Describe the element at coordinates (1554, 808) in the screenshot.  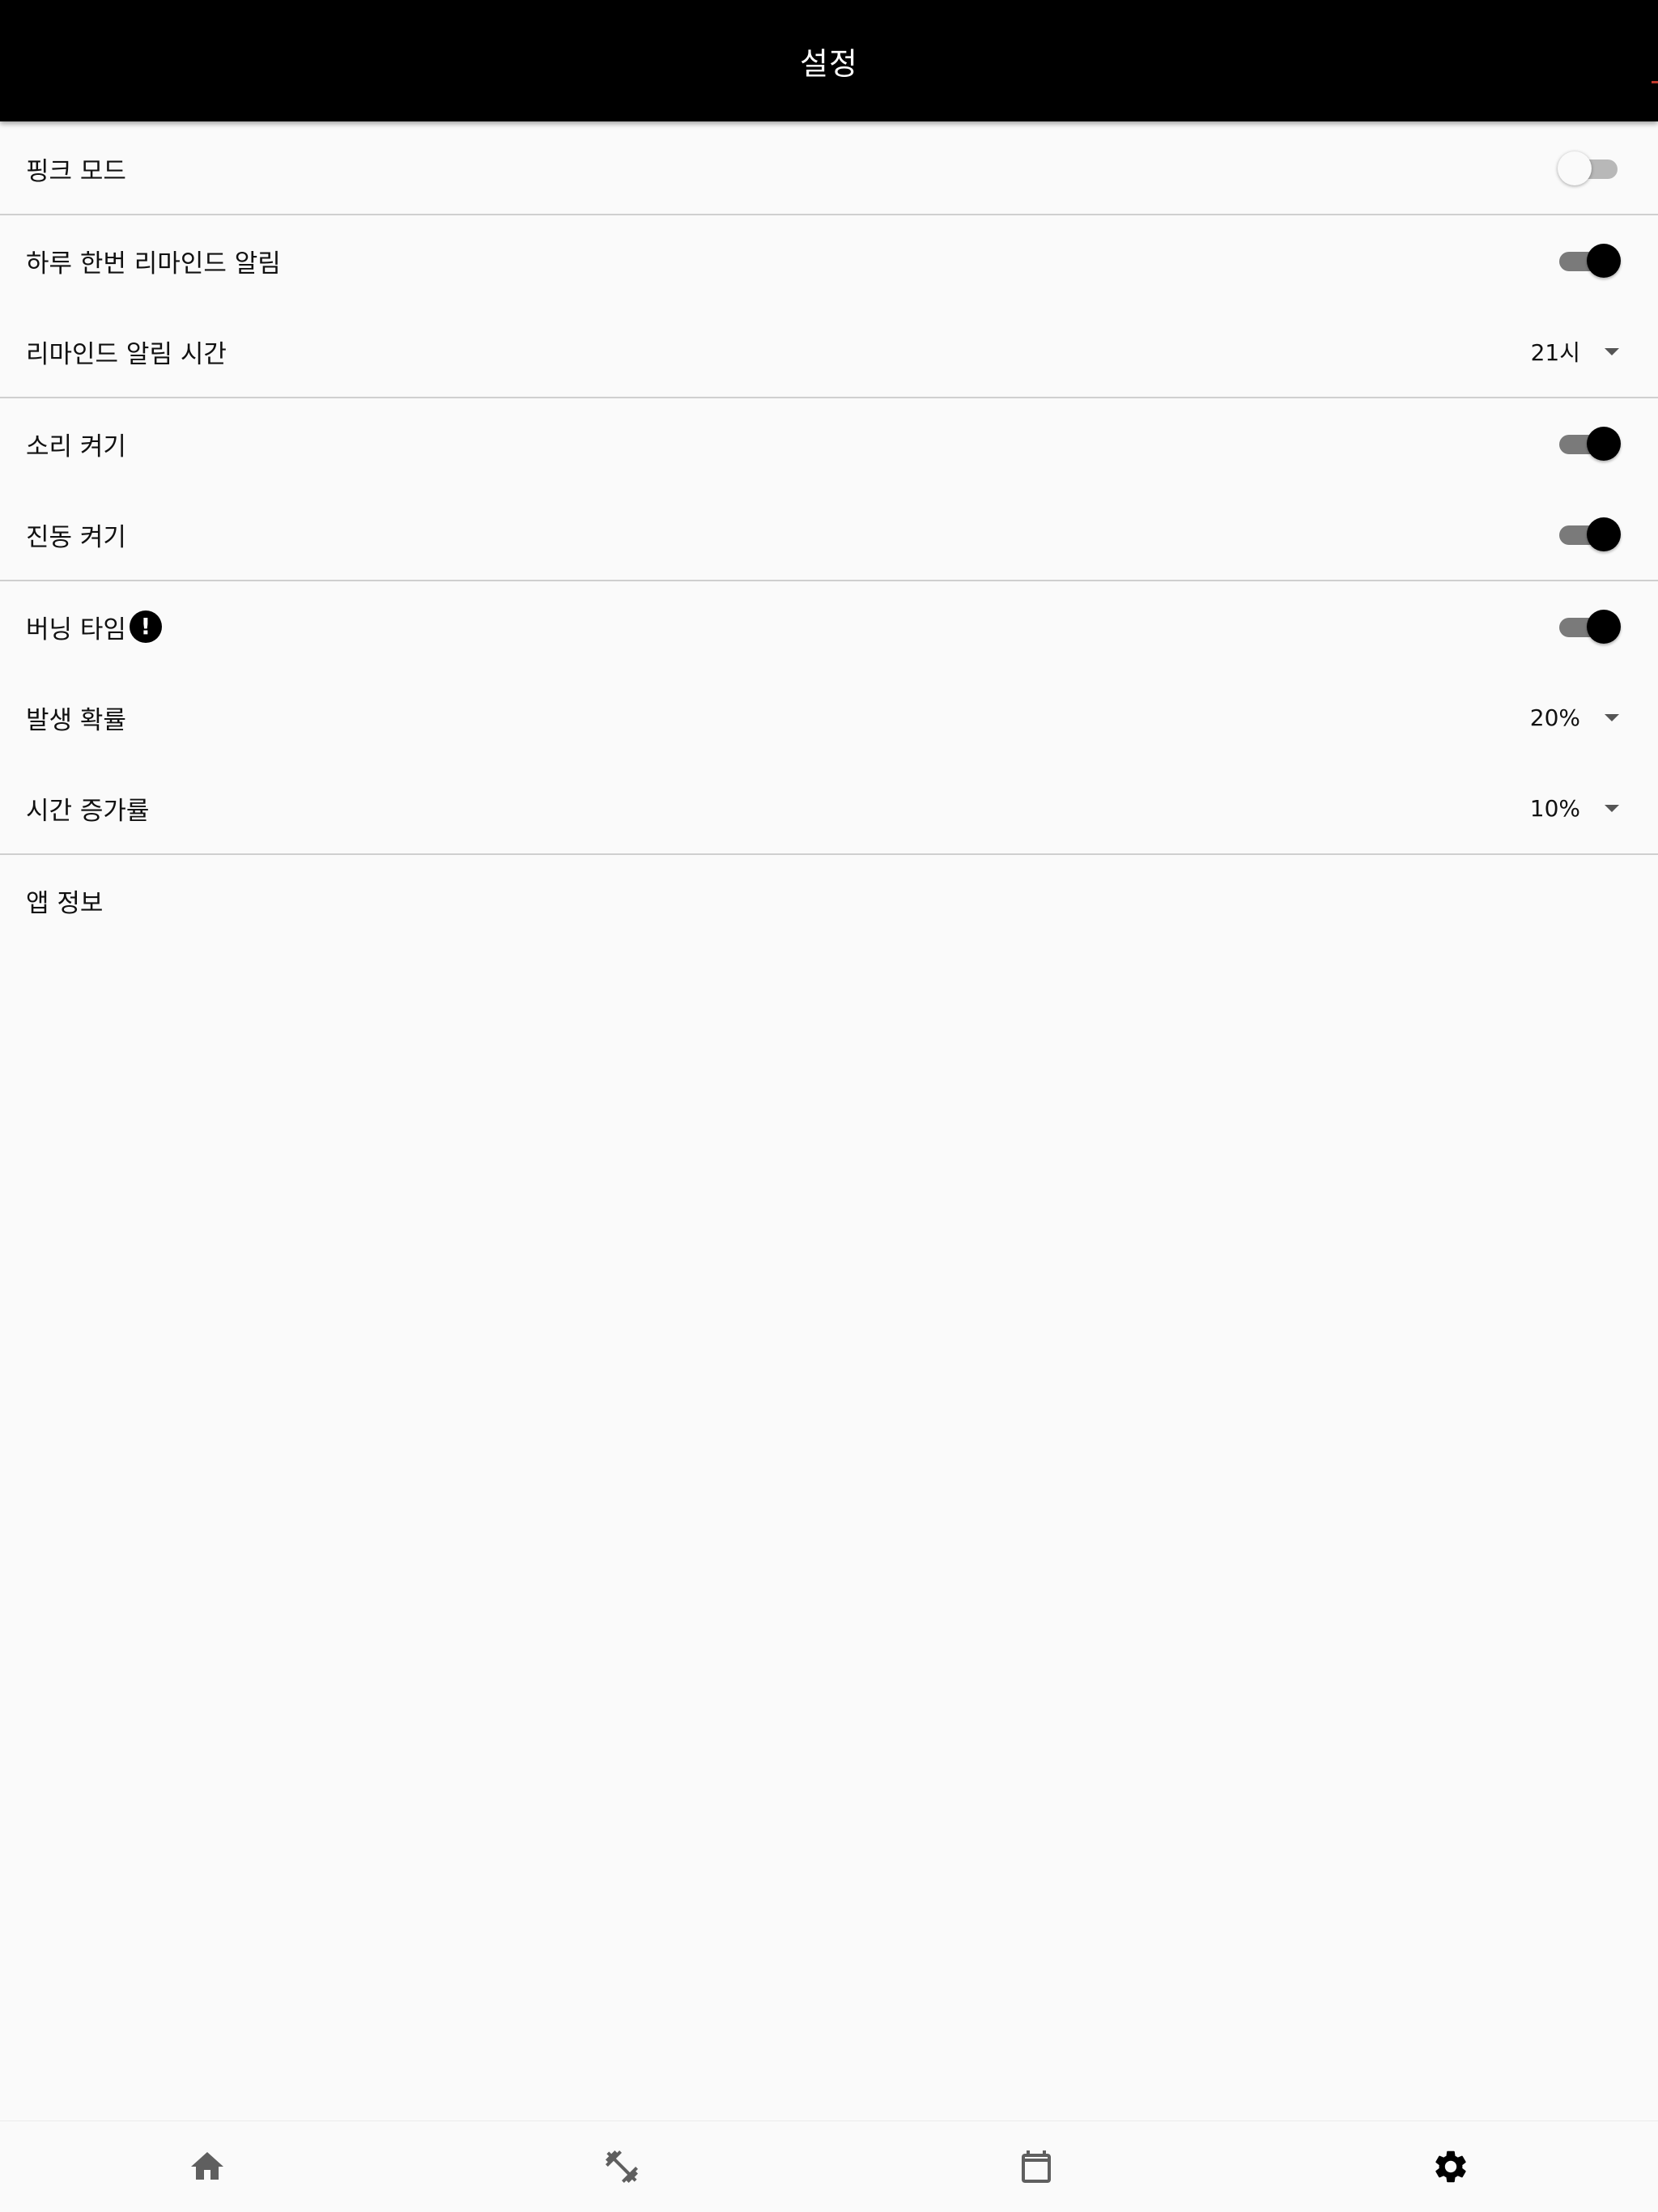
I see `time-increase-value: 10%` at that location.